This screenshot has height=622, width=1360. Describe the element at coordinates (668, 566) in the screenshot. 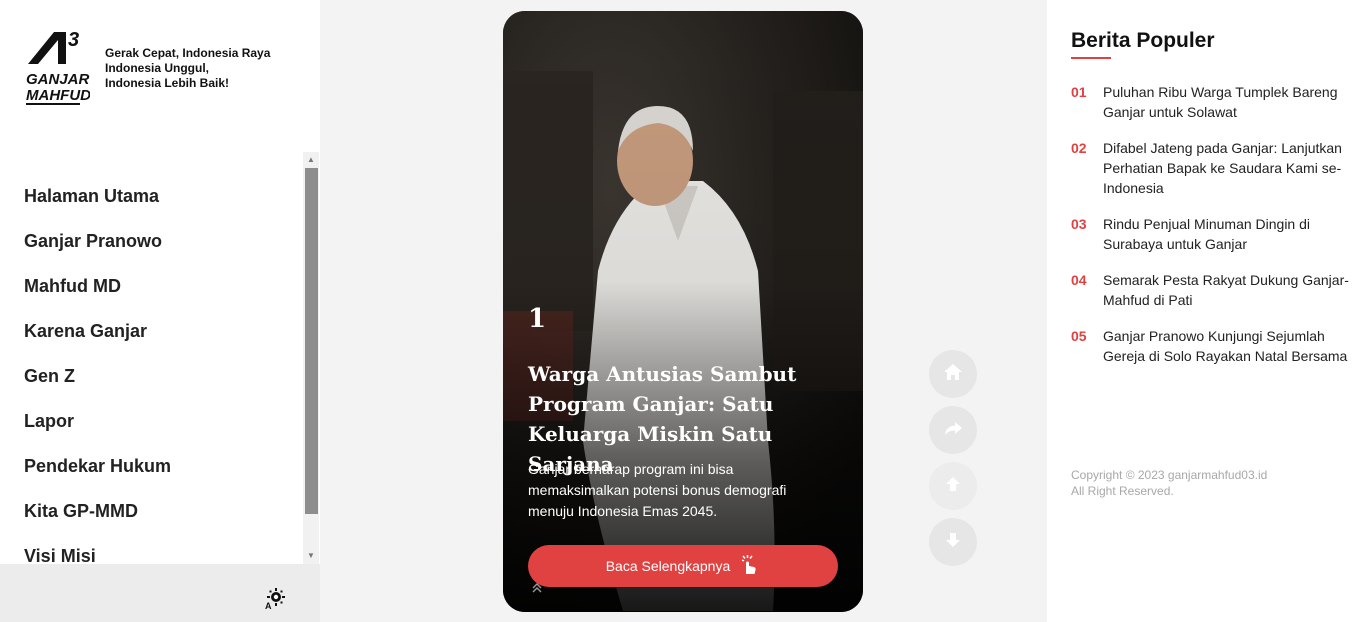

I see `read-more-label: Baca Selengkapnya` at that location.